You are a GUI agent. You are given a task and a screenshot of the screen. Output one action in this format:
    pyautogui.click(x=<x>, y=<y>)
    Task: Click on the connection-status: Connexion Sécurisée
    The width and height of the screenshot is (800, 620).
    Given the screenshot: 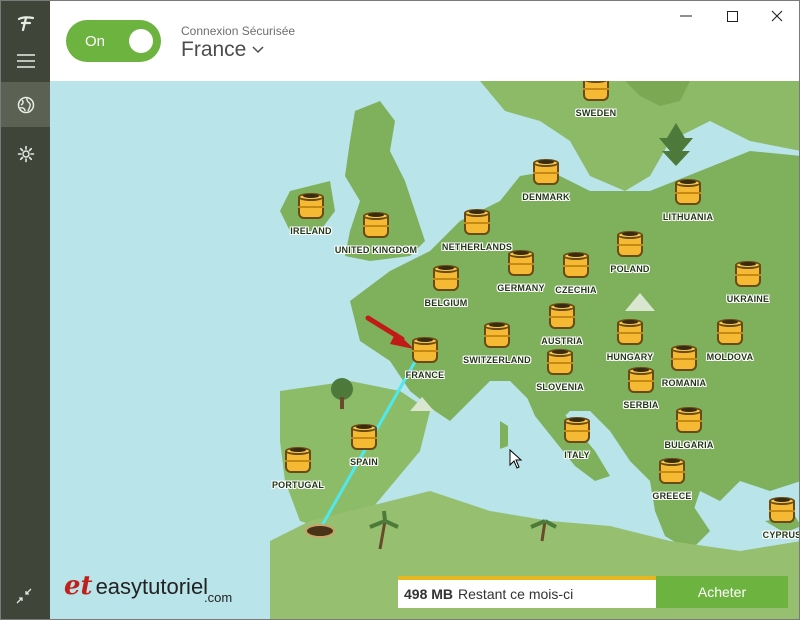 What is the action you would take?
    pyautogui.click(x=238, y=31)
    